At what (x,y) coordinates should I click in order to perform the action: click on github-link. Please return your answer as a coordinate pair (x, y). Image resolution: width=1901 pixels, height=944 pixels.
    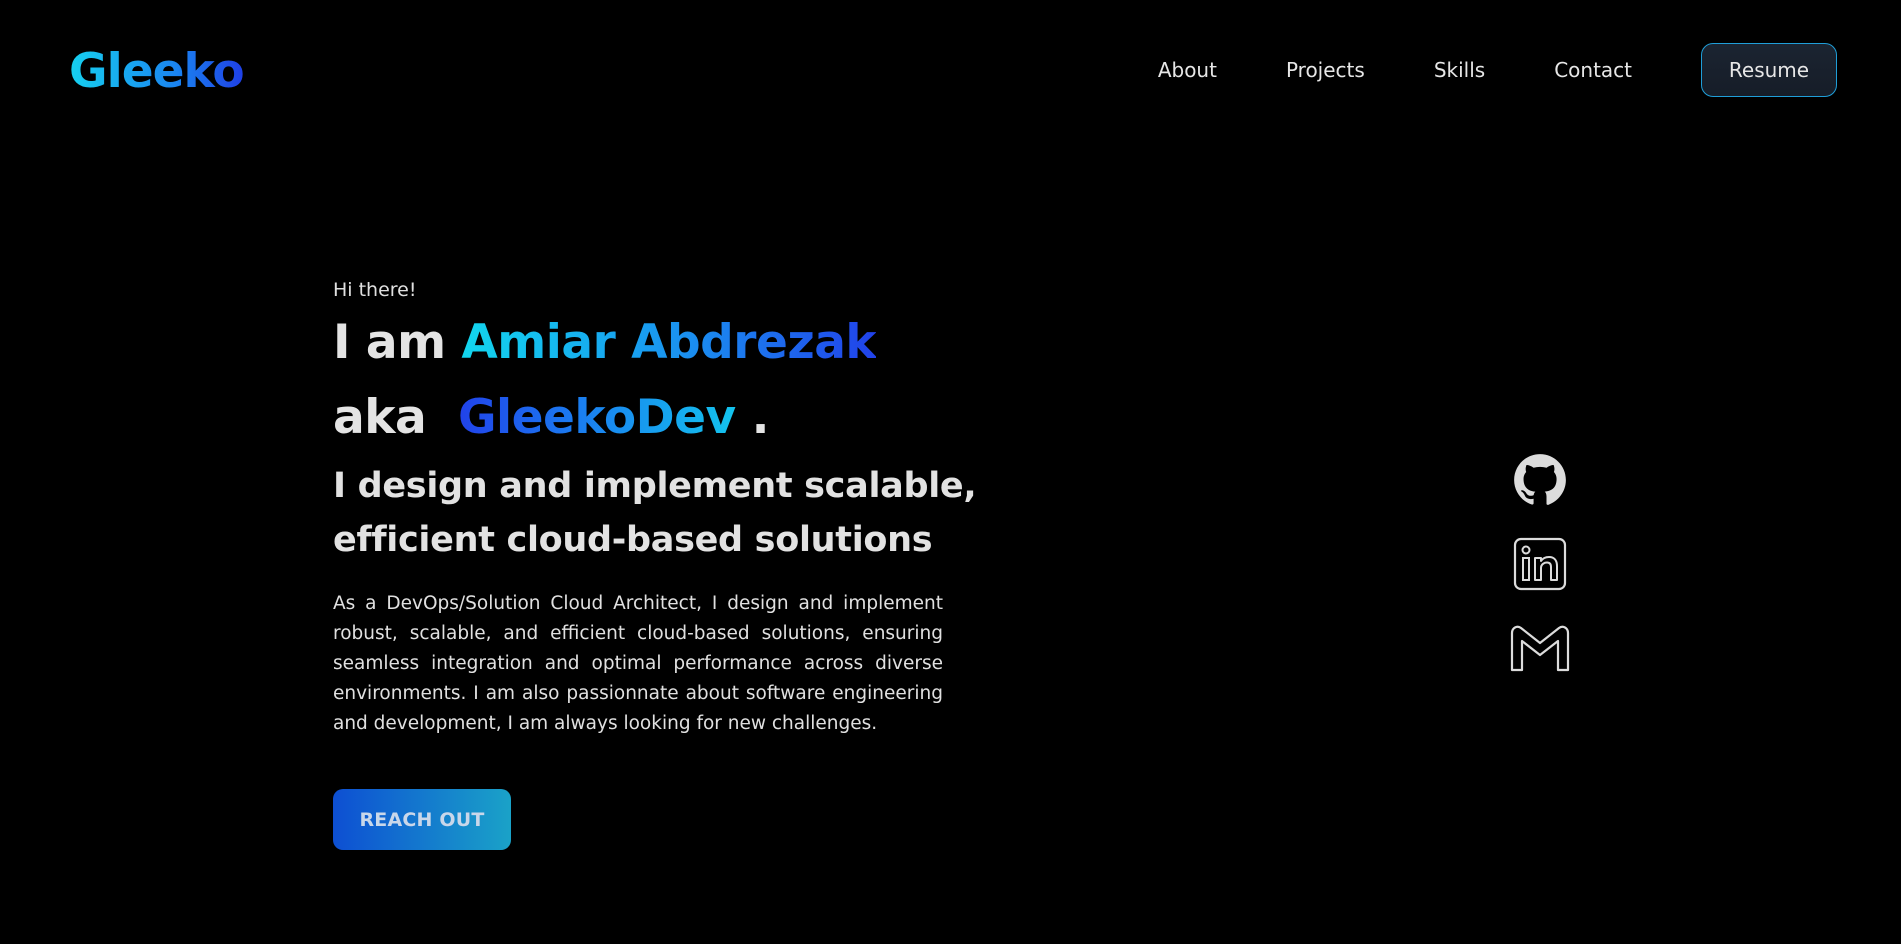
    Looking at the image, I should click on (1540, 480).